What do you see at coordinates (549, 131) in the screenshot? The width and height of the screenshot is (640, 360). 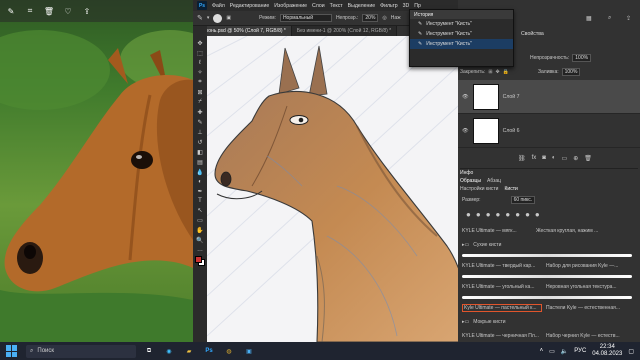 I see `layer-row: 👁 Слой 6` at bounding box center [549, 131].